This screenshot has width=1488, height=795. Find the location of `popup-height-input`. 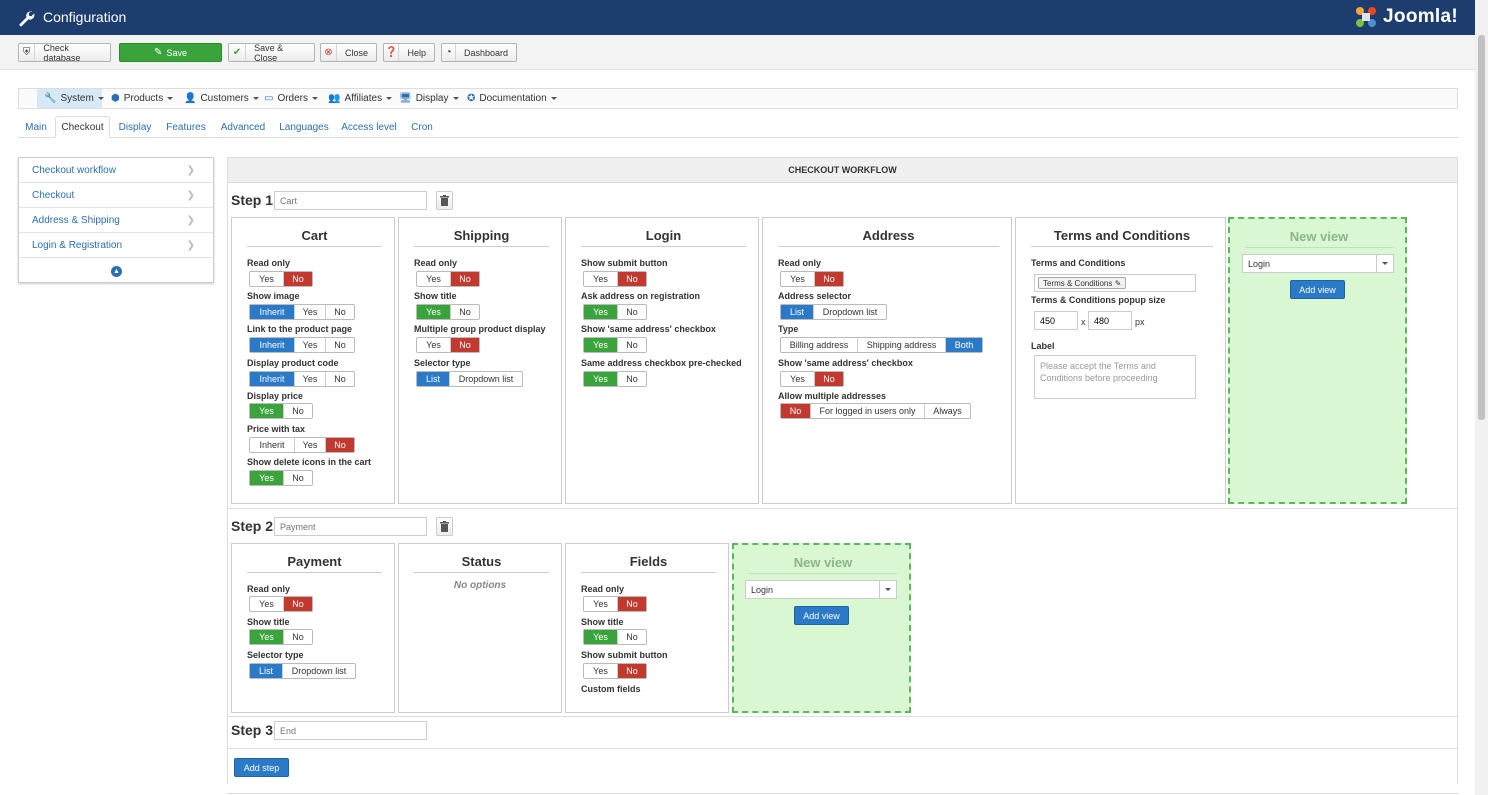

popup-height-input is located at coordinates (1110, 320).